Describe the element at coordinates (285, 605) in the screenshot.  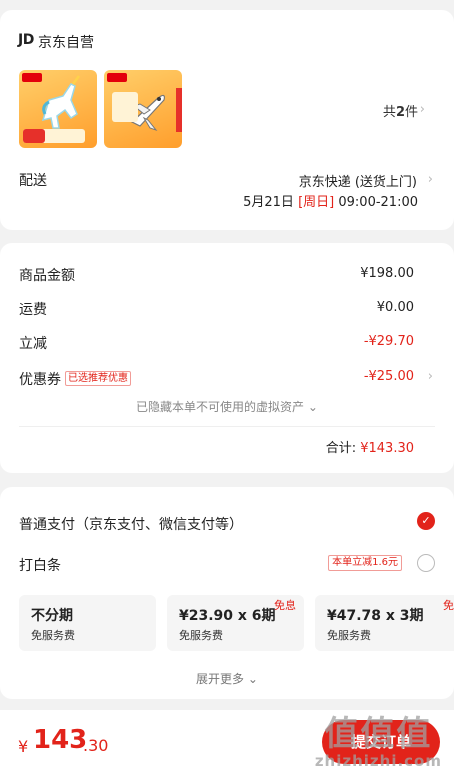
I see `interest-free-badge: 免息` at that location.